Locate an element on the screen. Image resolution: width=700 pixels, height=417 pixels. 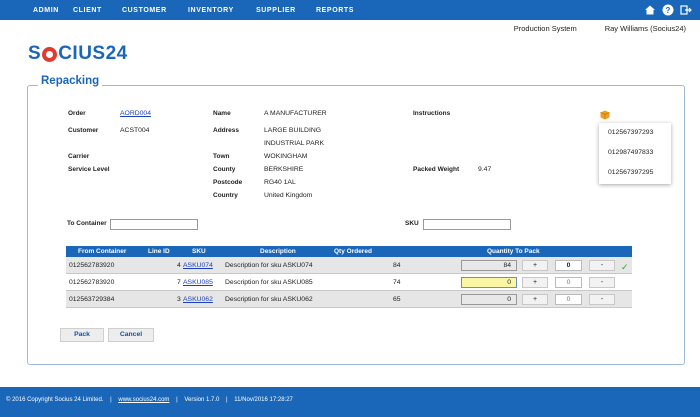
cancel-button: Cancel is located at coordinates (131, 335).